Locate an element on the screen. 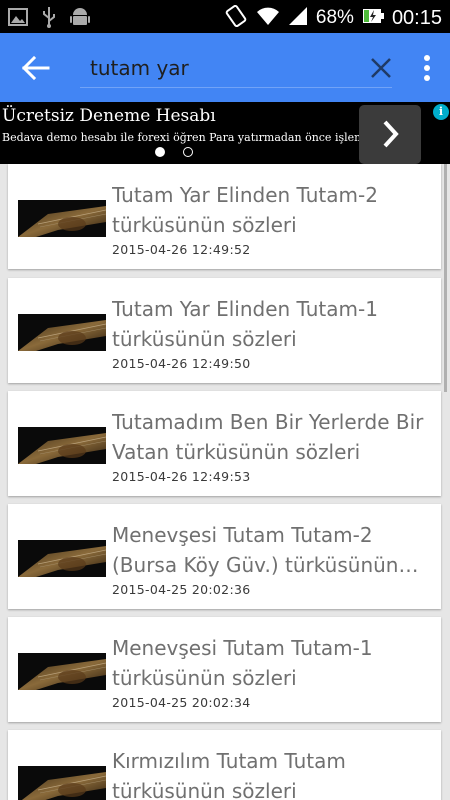  item-date: 2015-04-26 12:49:52 is located at coordinates (181, 249).